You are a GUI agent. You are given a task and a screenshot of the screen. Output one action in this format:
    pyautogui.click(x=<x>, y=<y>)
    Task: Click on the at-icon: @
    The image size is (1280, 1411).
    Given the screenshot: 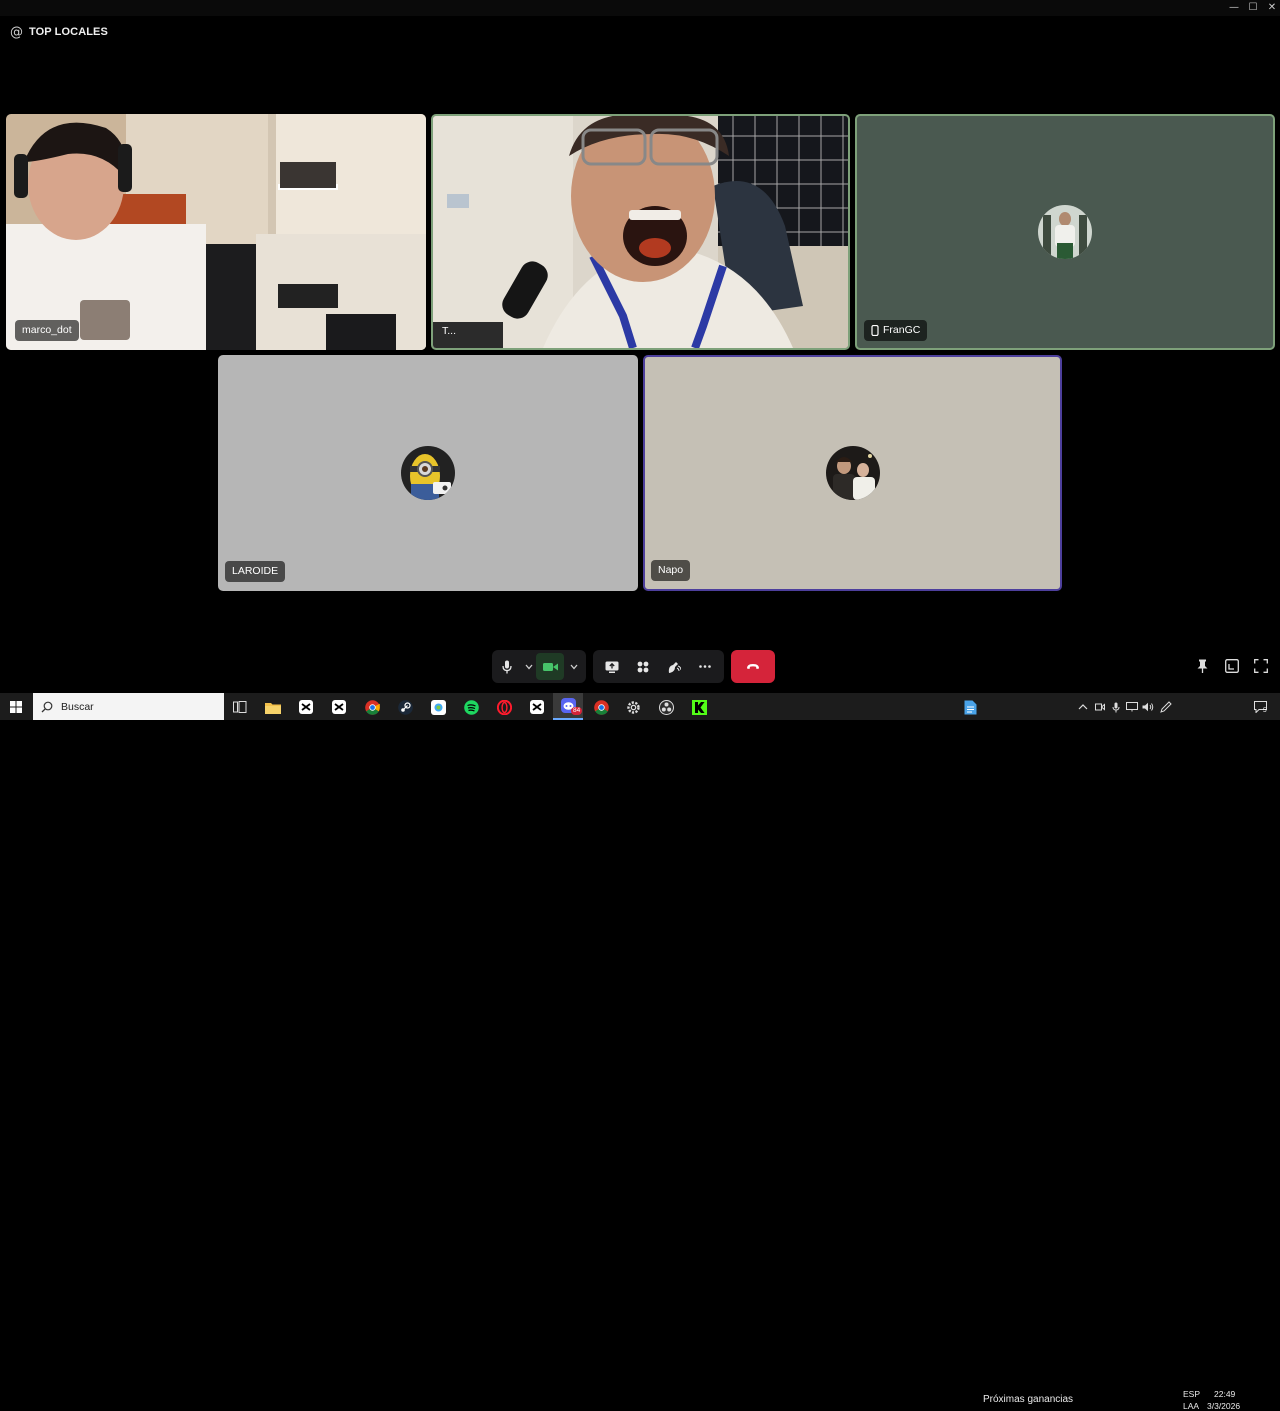 What is the action you would take?
    pyautogui.click(x=16, y=32)
    